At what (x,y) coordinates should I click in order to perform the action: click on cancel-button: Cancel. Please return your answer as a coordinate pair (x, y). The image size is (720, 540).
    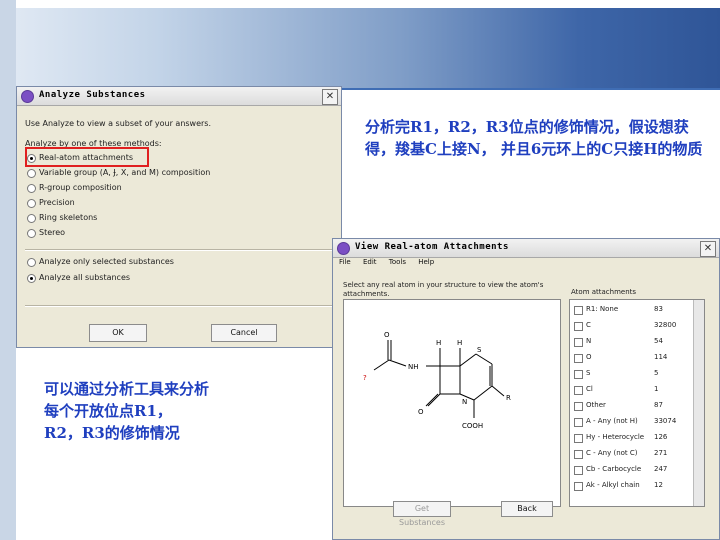
    Looking at the image, I should click on (244, 333).